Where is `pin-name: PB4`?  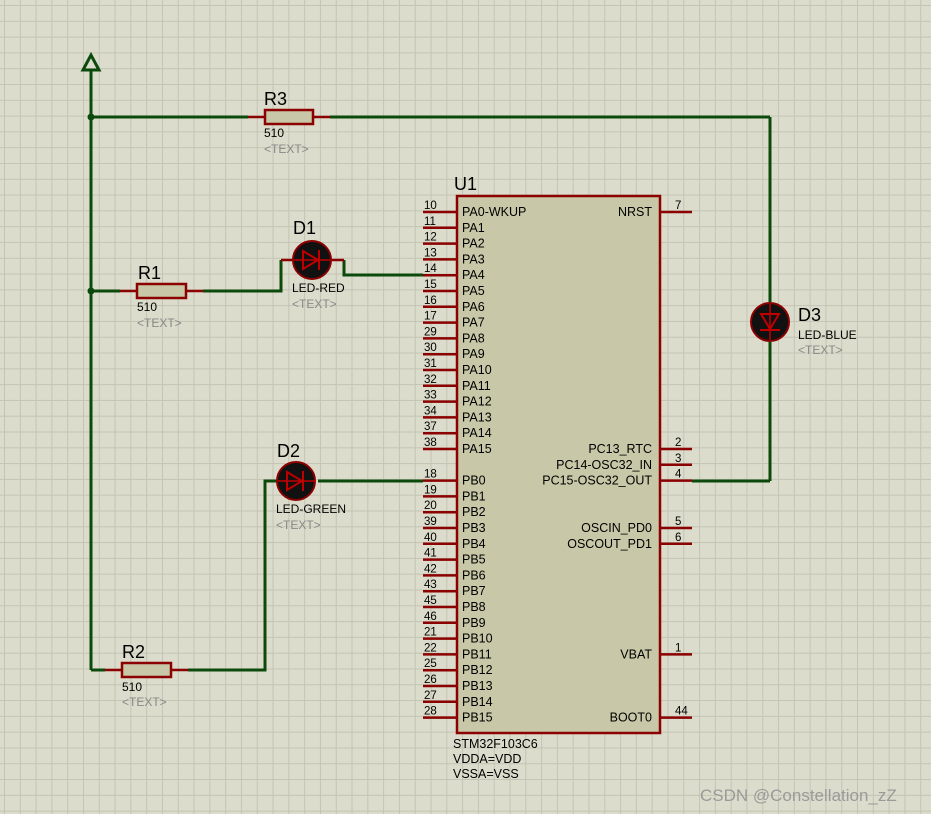 pin-name: PB4 is located at coordinates (474, 544).